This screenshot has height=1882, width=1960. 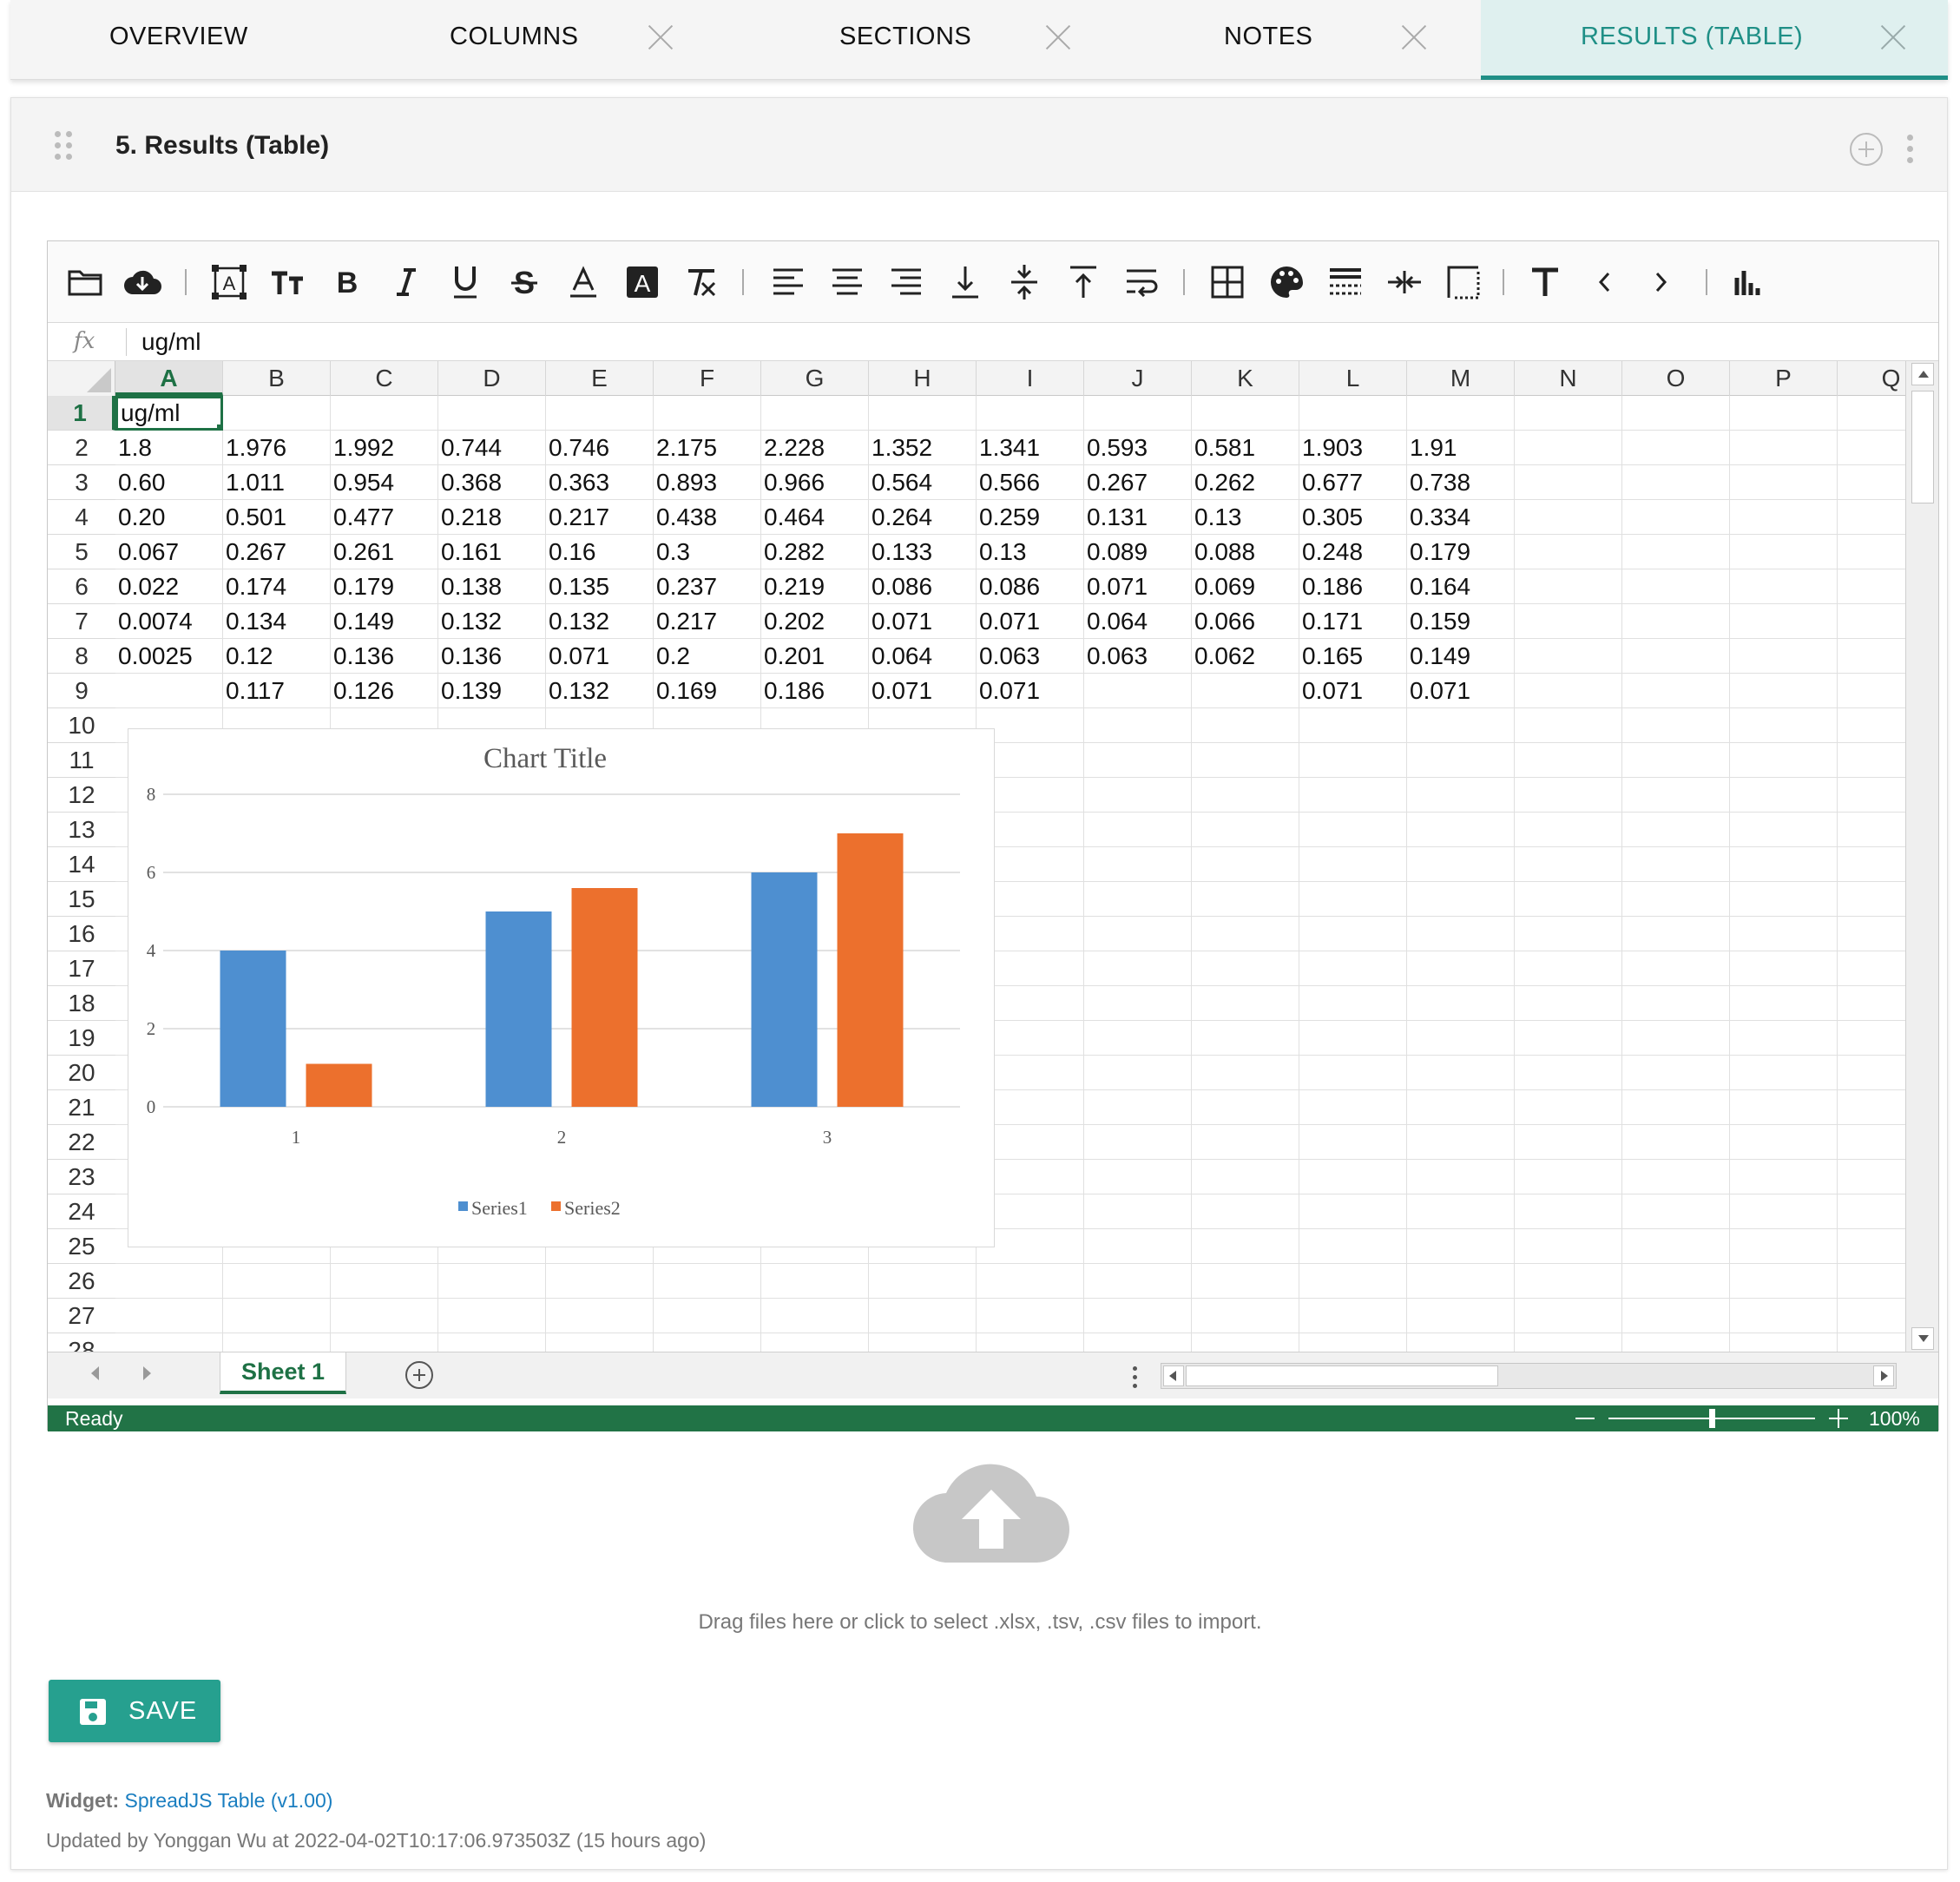 What do you see at coordinates (1784, 378) in the screenshot?
I see `column-header-p: P` at bounding box center [1784, 378].